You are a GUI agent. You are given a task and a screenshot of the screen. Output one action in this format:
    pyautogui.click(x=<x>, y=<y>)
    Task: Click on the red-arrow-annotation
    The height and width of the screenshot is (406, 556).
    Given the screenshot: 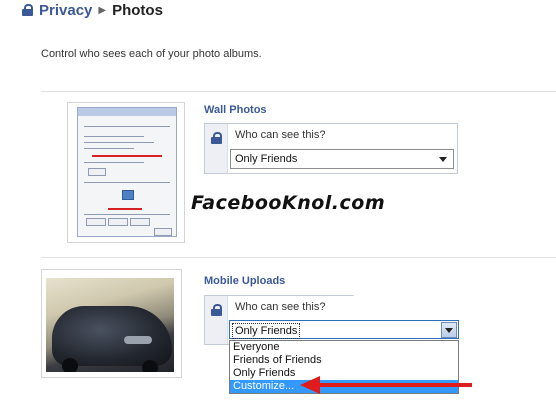 What is the action you would take?
    pyautogui.click(x=386, y=385)
    